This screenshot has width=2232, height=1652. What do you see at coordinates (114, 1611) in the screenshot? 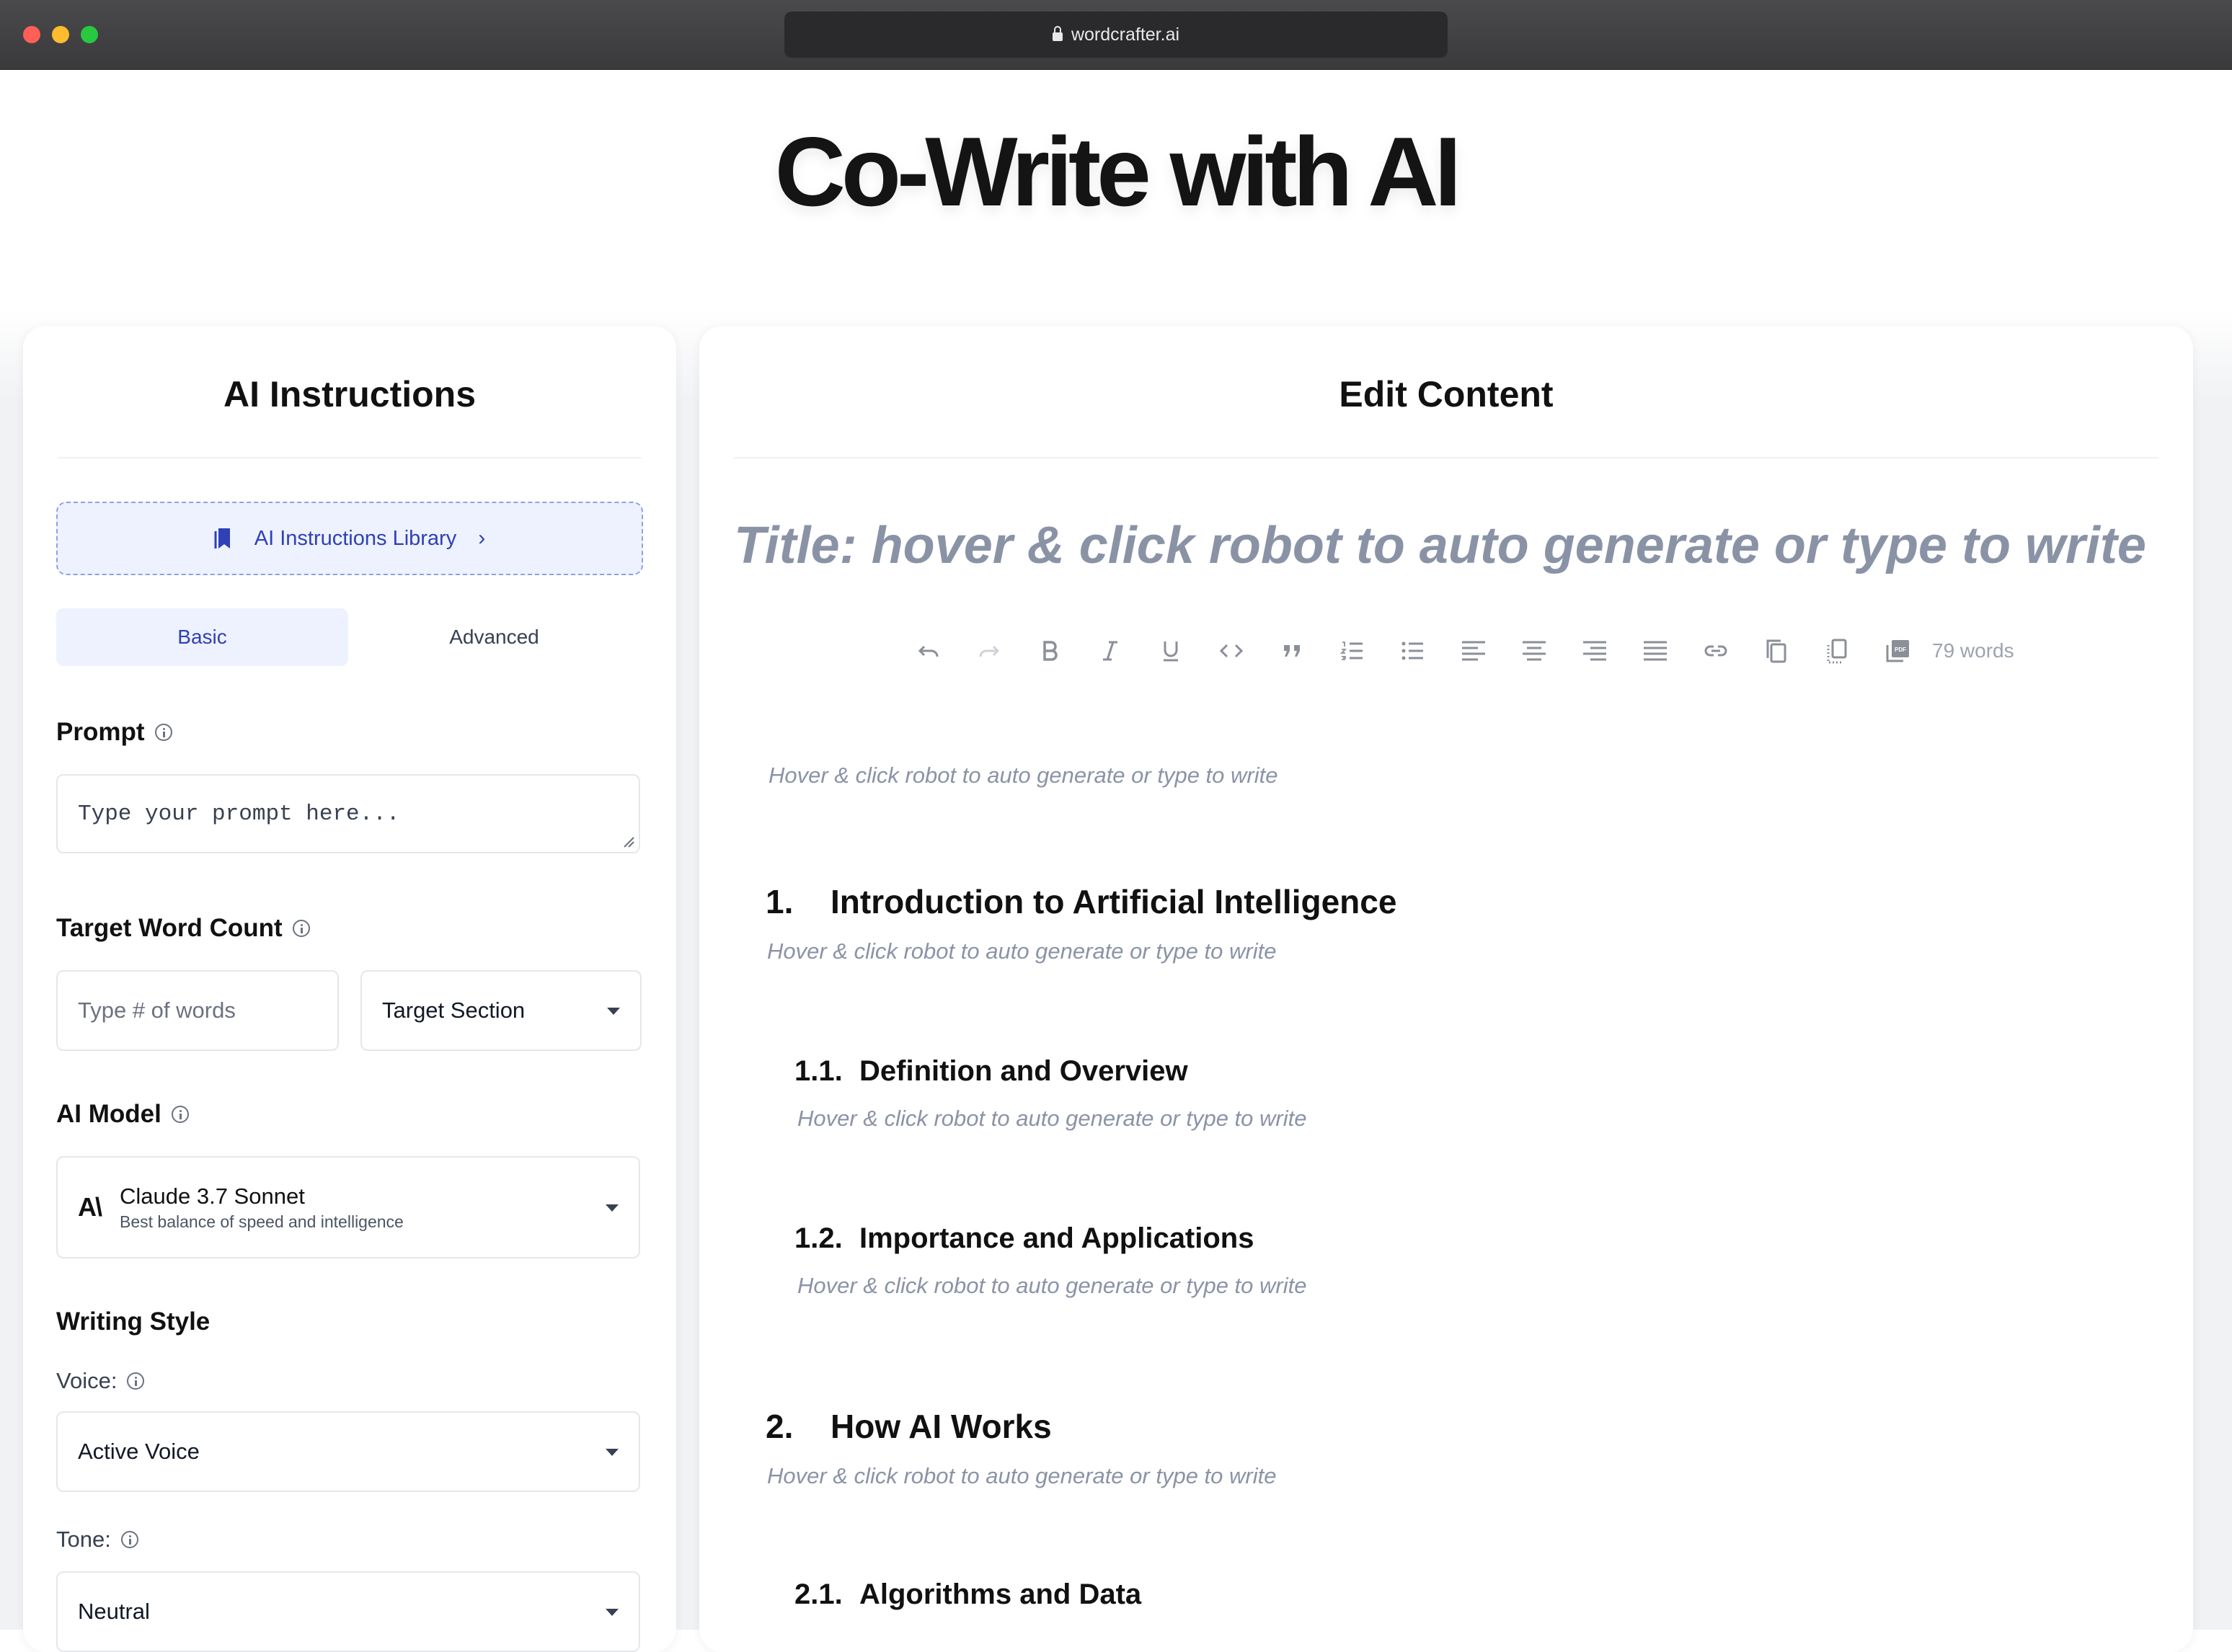
I see `tone-value: Neutral` at bounding box center [114, 1611].